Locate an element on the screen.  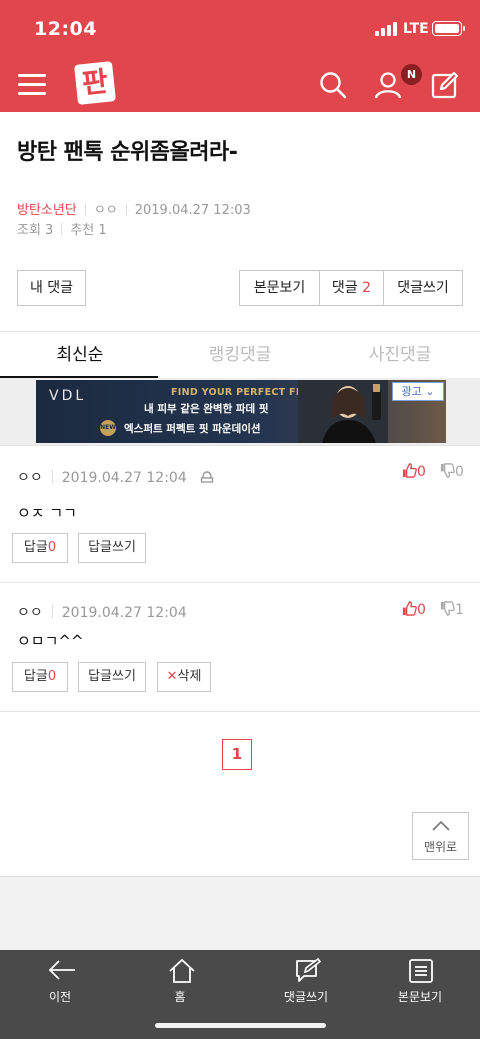
chevron-up-icon is located at coordinates (441, 825).